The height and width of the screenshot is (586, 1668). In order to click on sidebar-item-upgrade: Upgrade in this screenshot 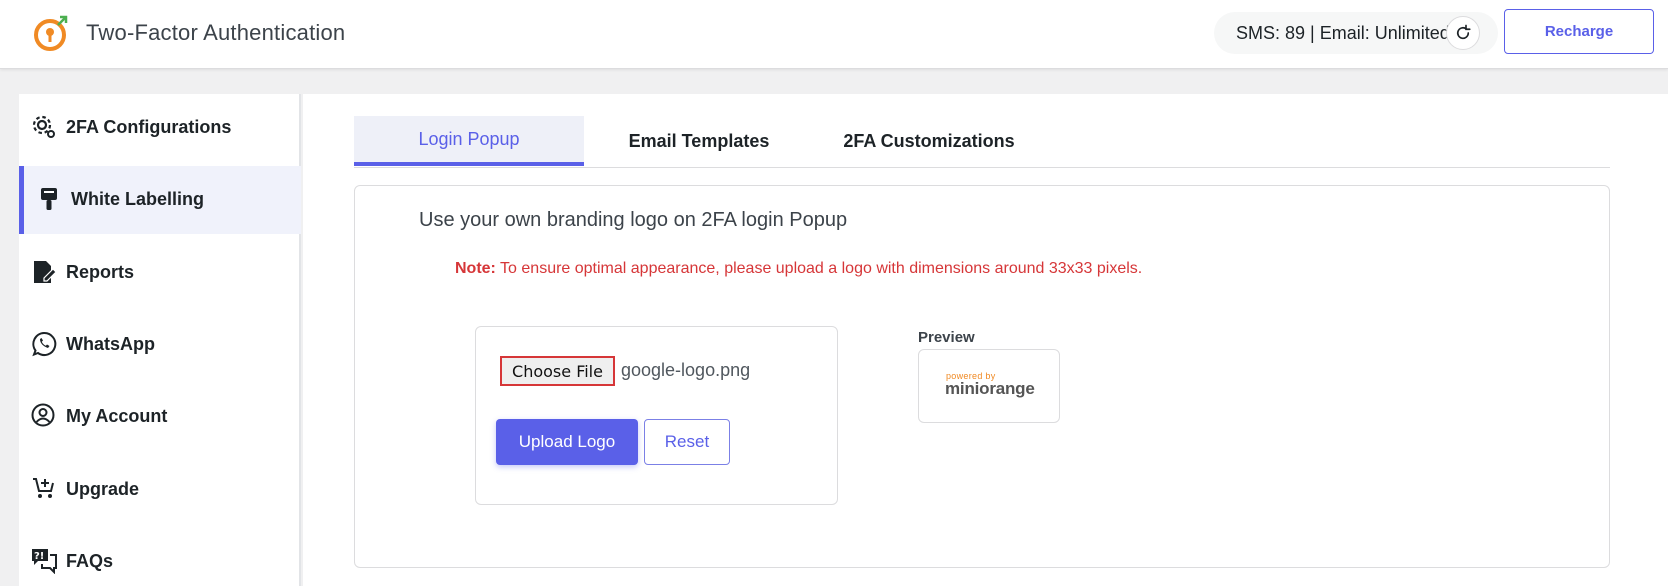, I will do `click(160, 490)`.